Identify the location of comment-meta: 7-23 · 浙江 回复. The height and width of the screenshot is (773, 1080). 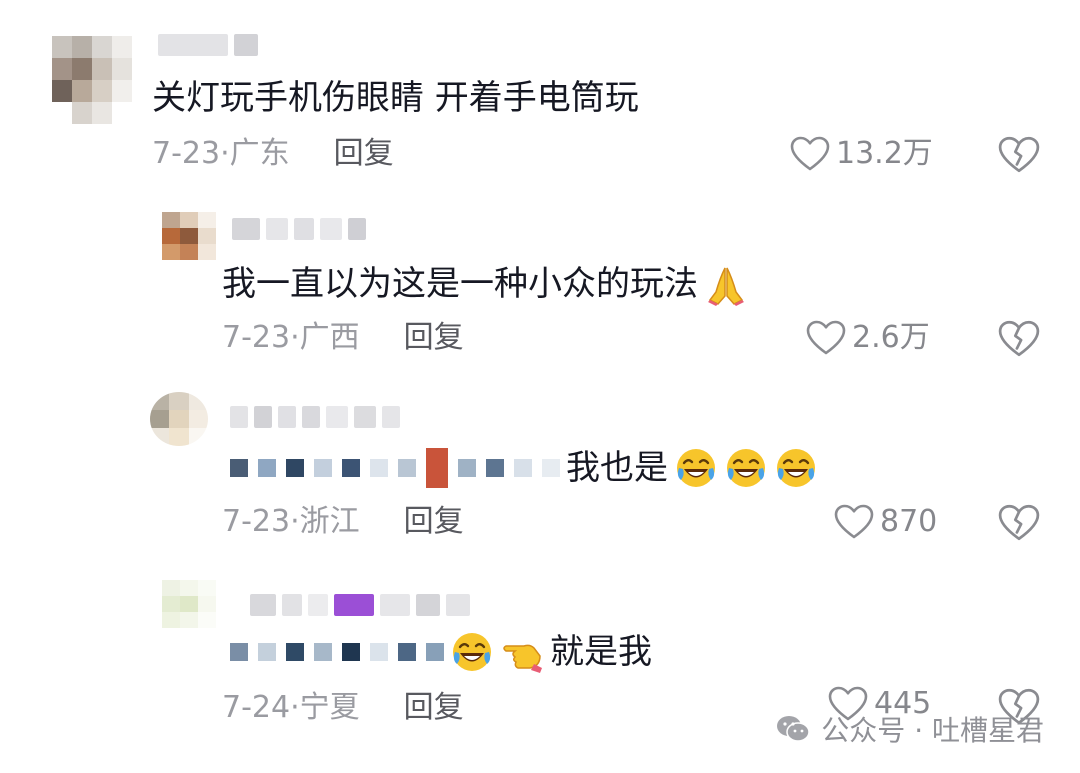
(343, 522).